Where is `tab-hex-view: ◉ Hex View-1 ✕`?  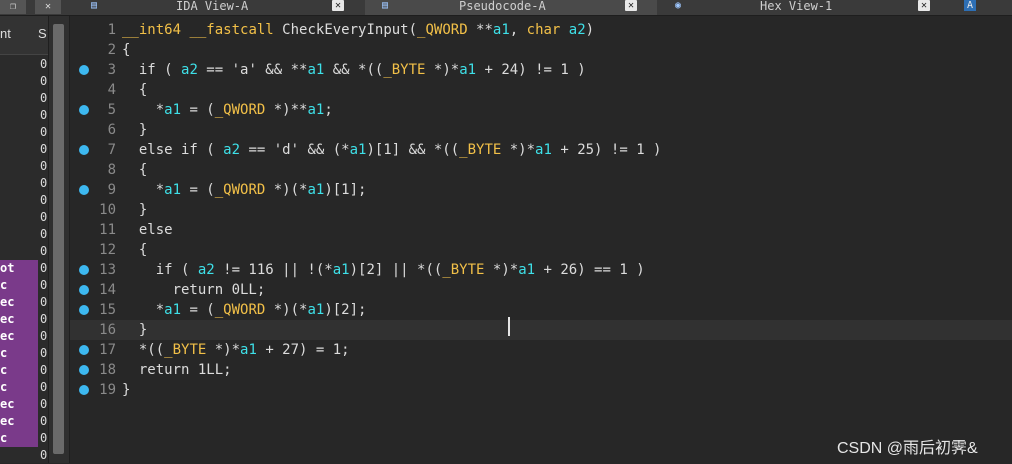 tab-hex-view: ◉ Hex View-1 ✕ is located at coordinates (802, 7).